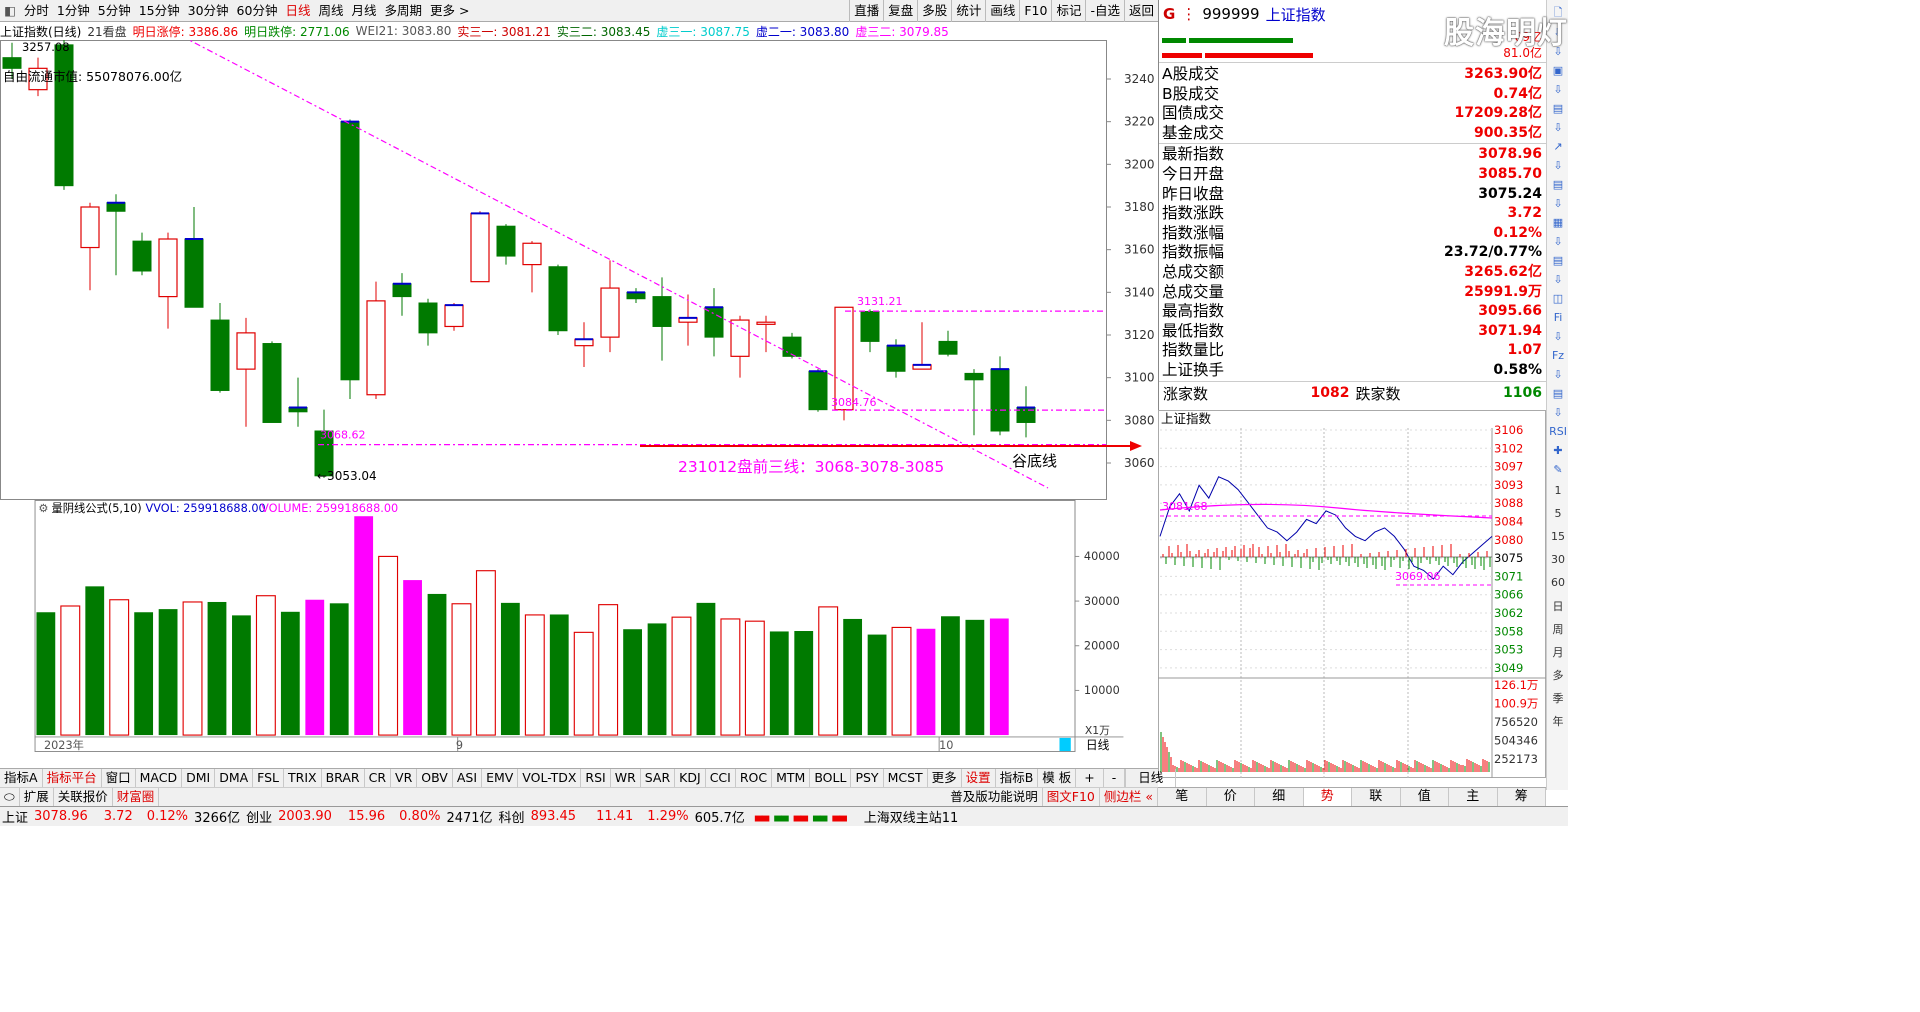  I want to click on period-tab-4: 30分钟, so click(208, 11).